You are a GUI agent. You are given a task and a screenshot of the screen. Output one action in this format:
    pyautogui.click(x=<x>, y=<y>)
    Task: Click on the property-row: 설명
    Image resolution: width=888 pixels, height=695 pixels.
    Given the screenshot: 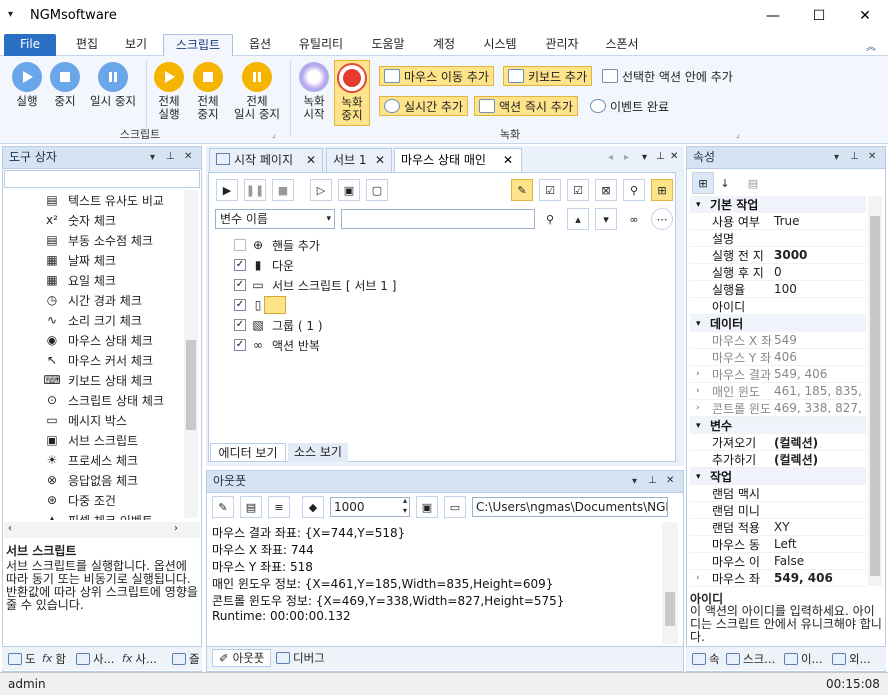 What is the action you would take?
    pyautogui.click(x=778, y=238)
    